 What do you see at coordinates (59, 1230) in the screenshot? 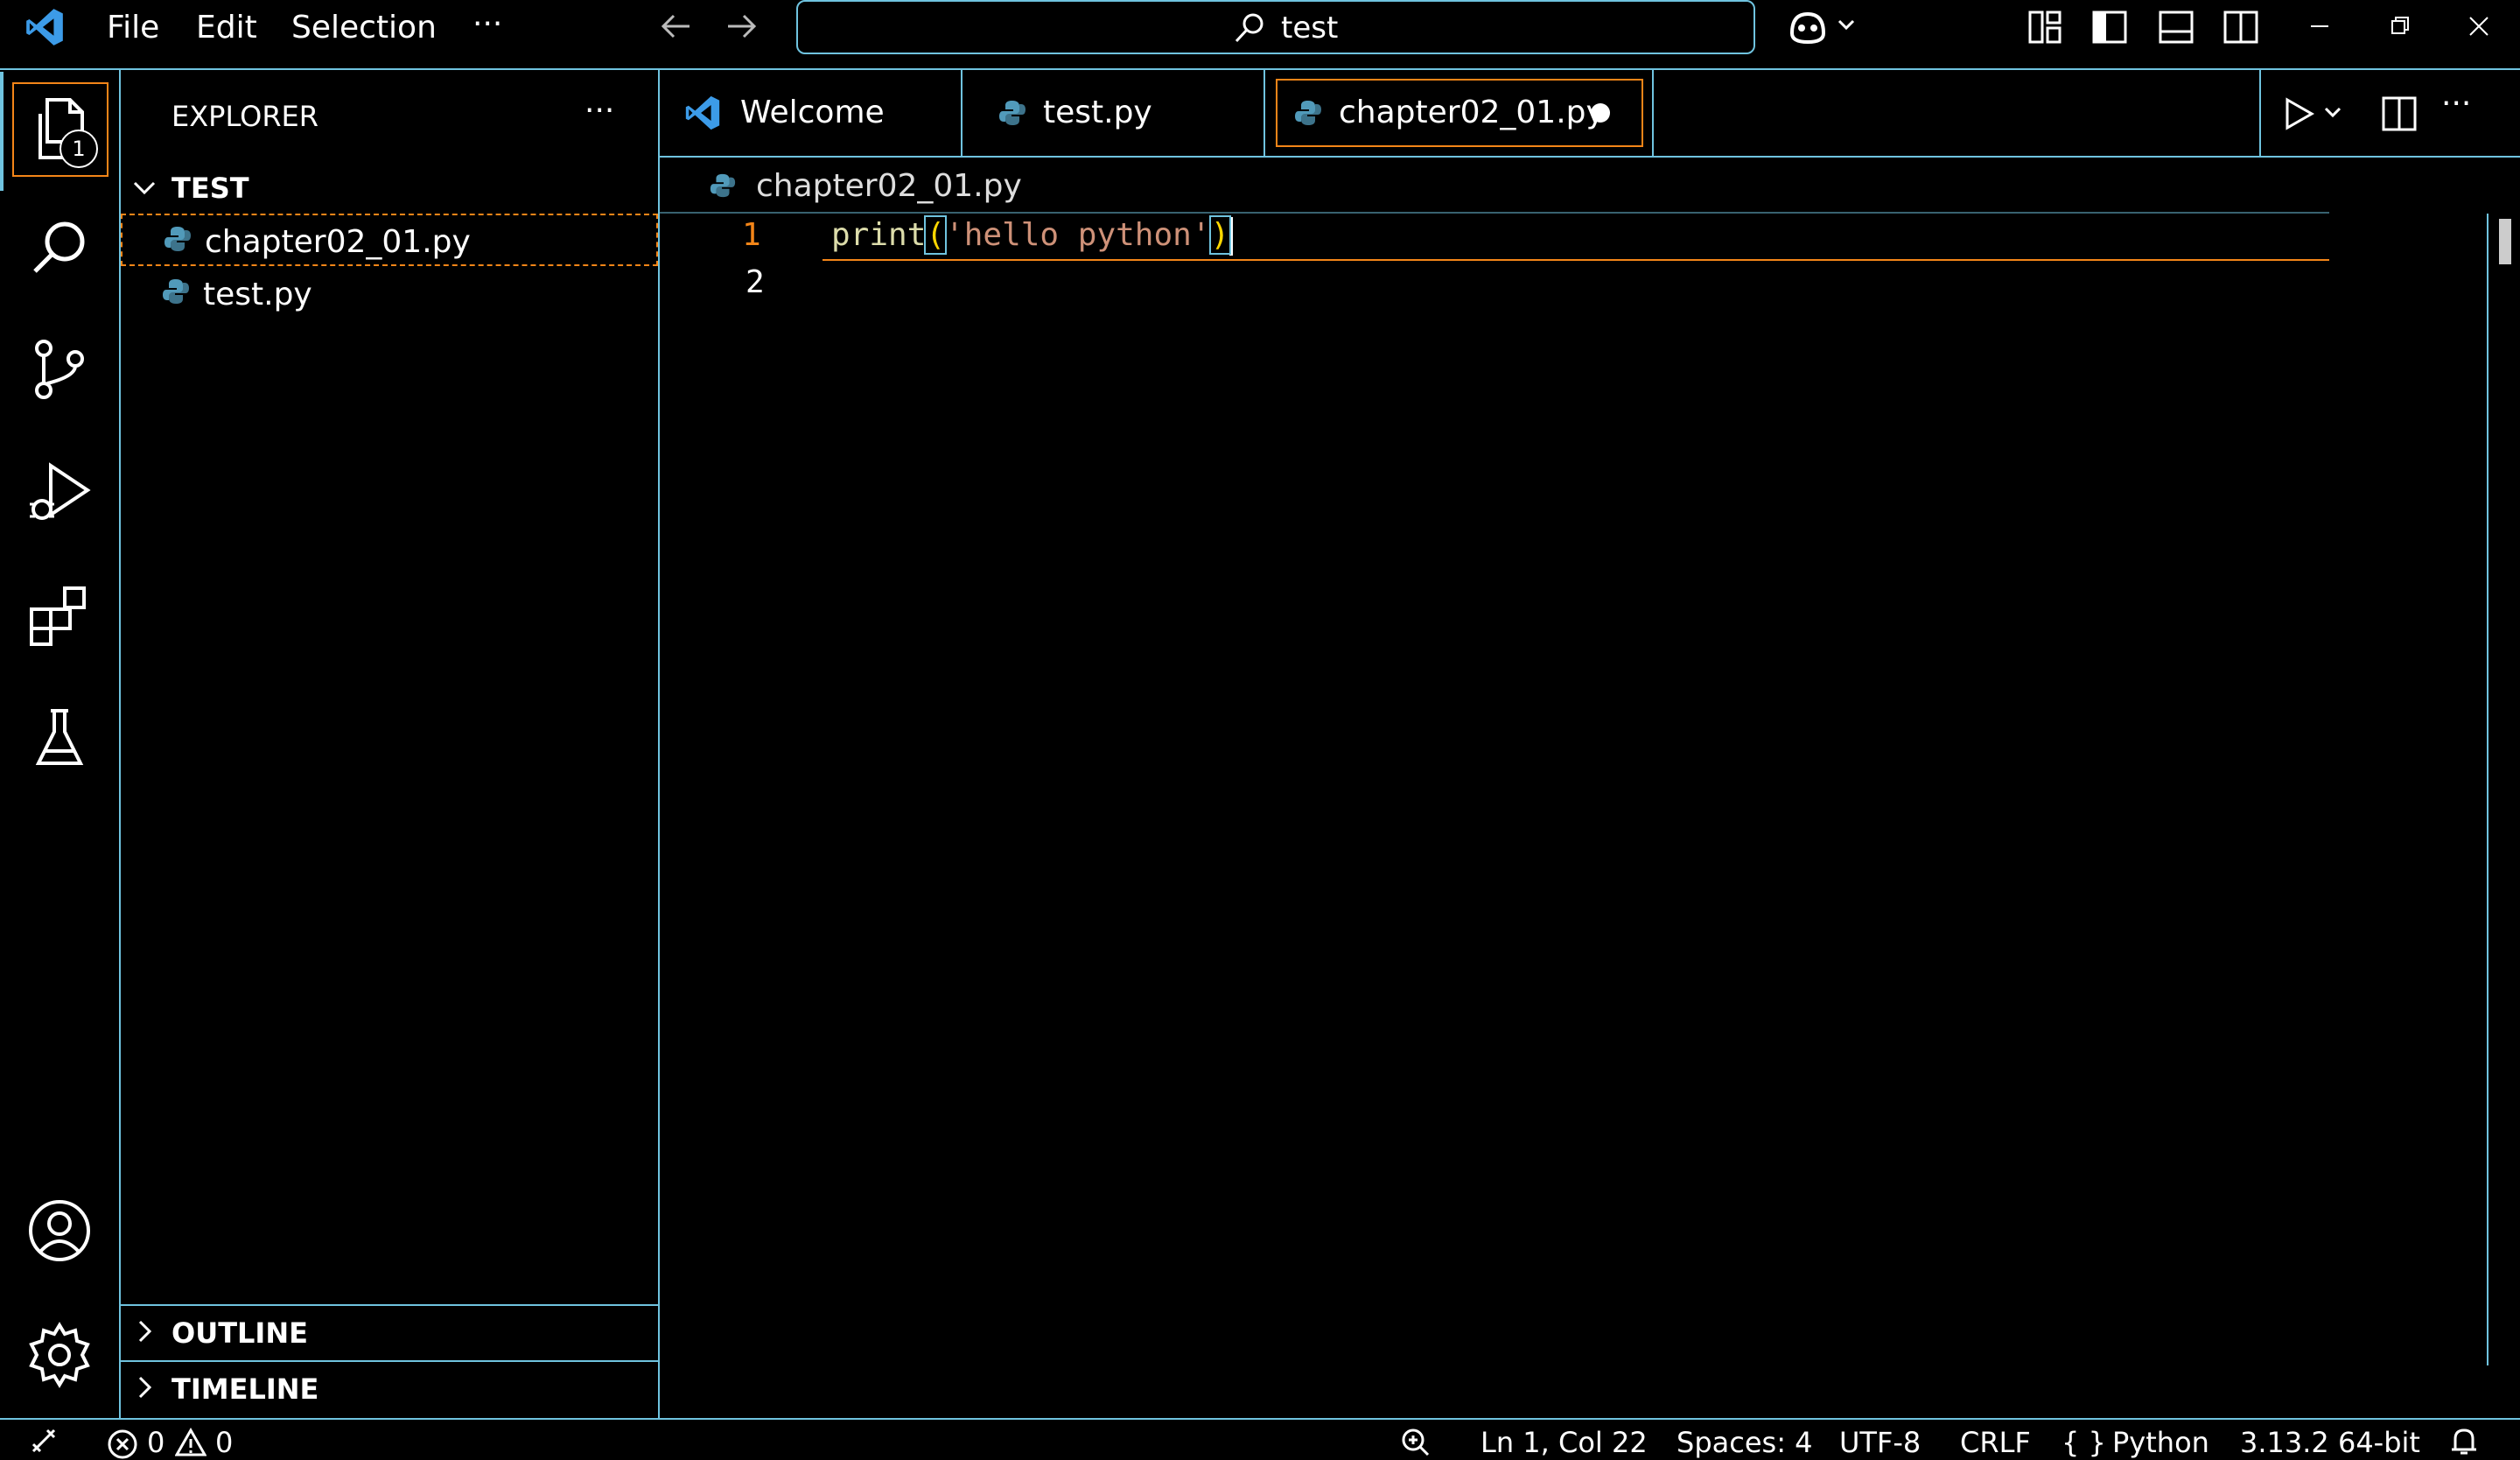
I see `accounts-icon` at bounding box center [59, 1230].